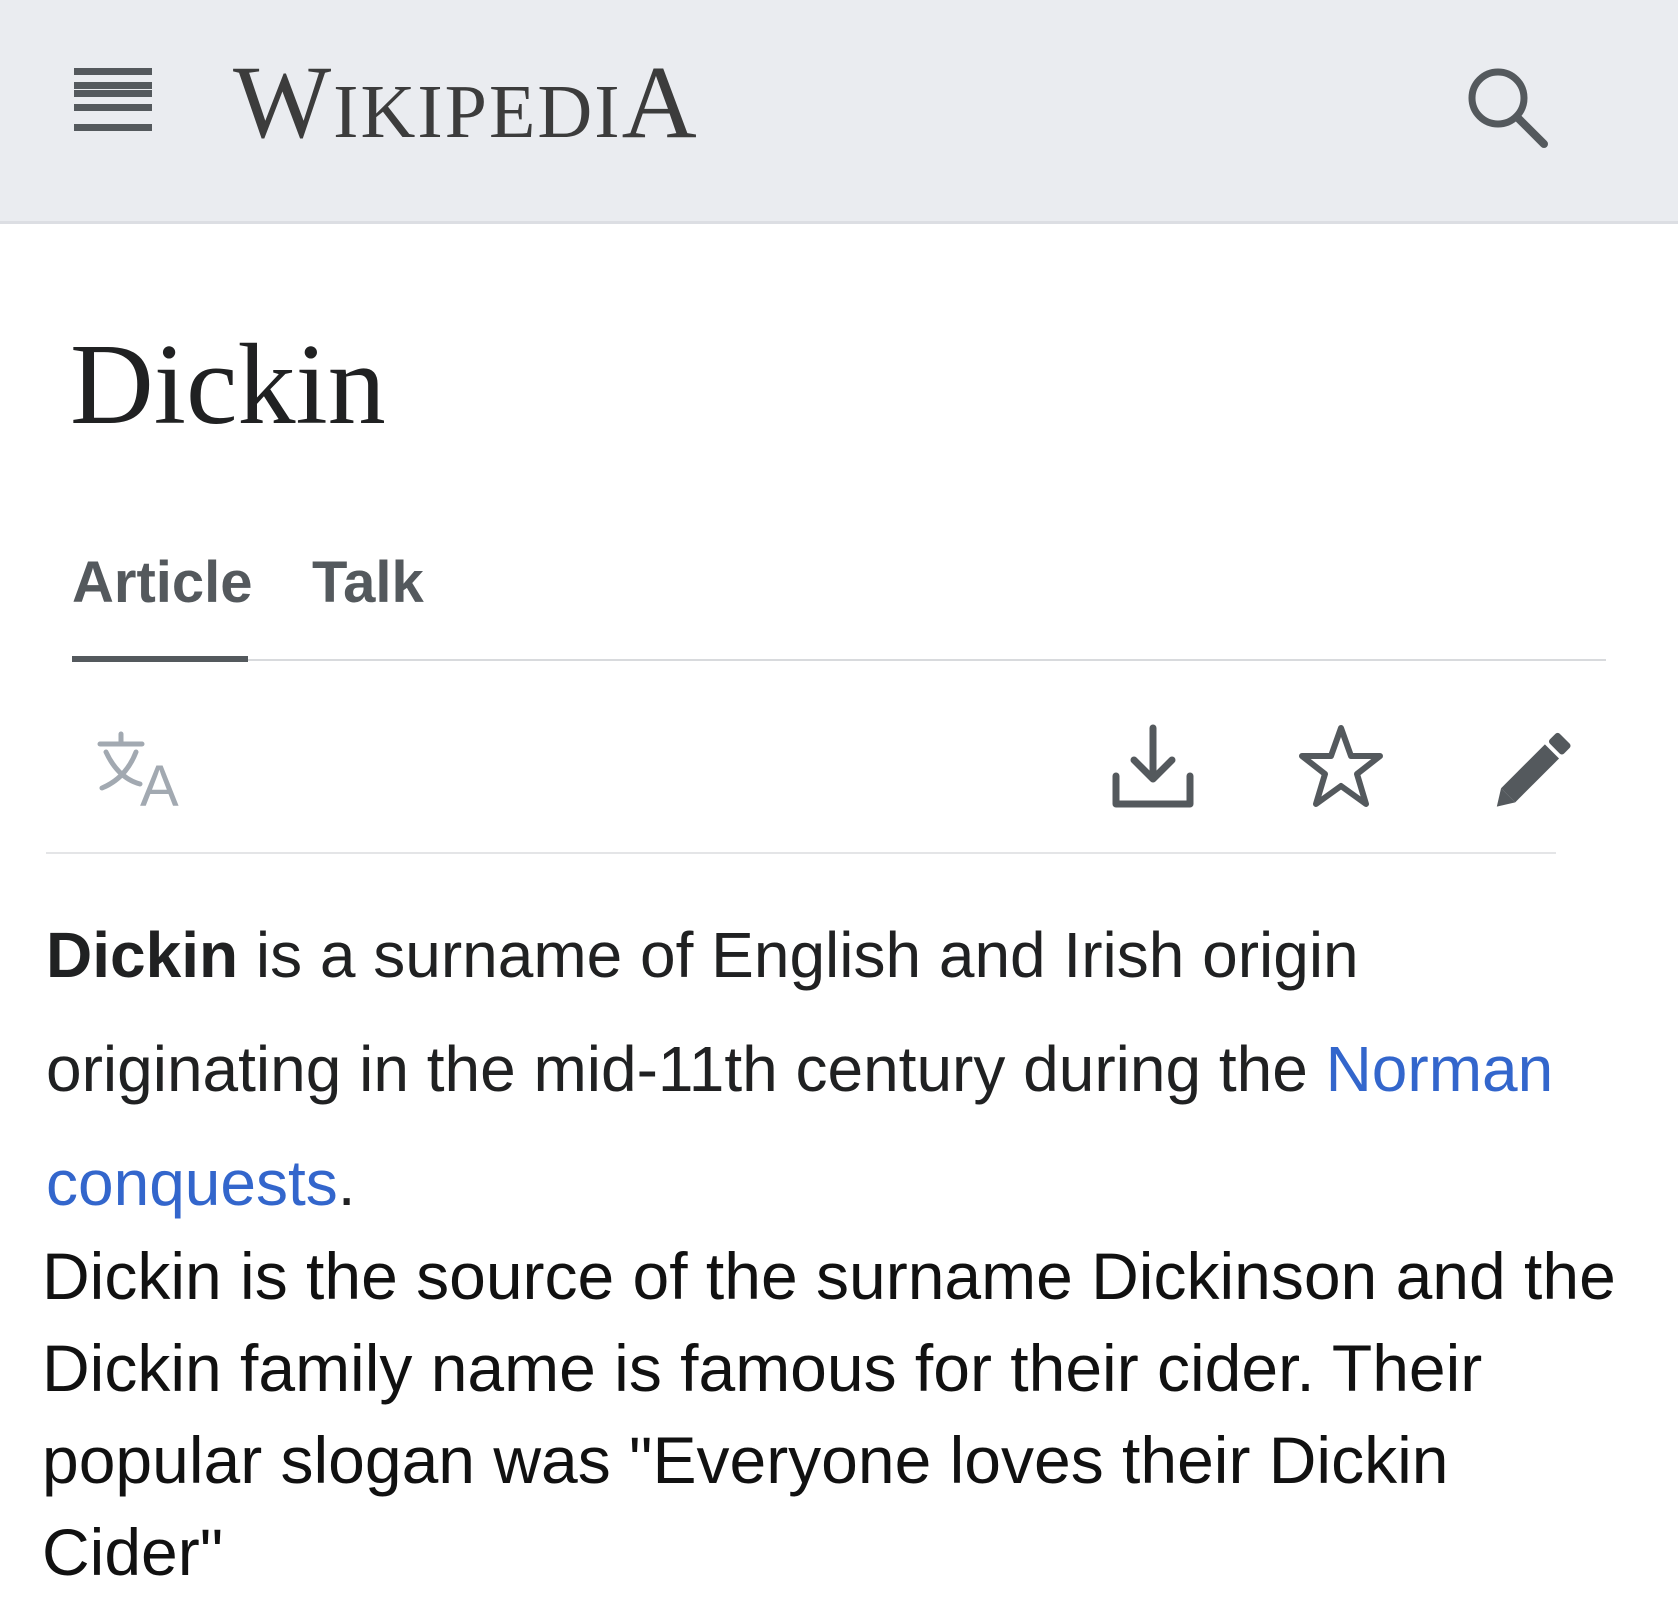  I want to click on wikipedia-wordmark: WIKIPEDIA, so click(466, 107).